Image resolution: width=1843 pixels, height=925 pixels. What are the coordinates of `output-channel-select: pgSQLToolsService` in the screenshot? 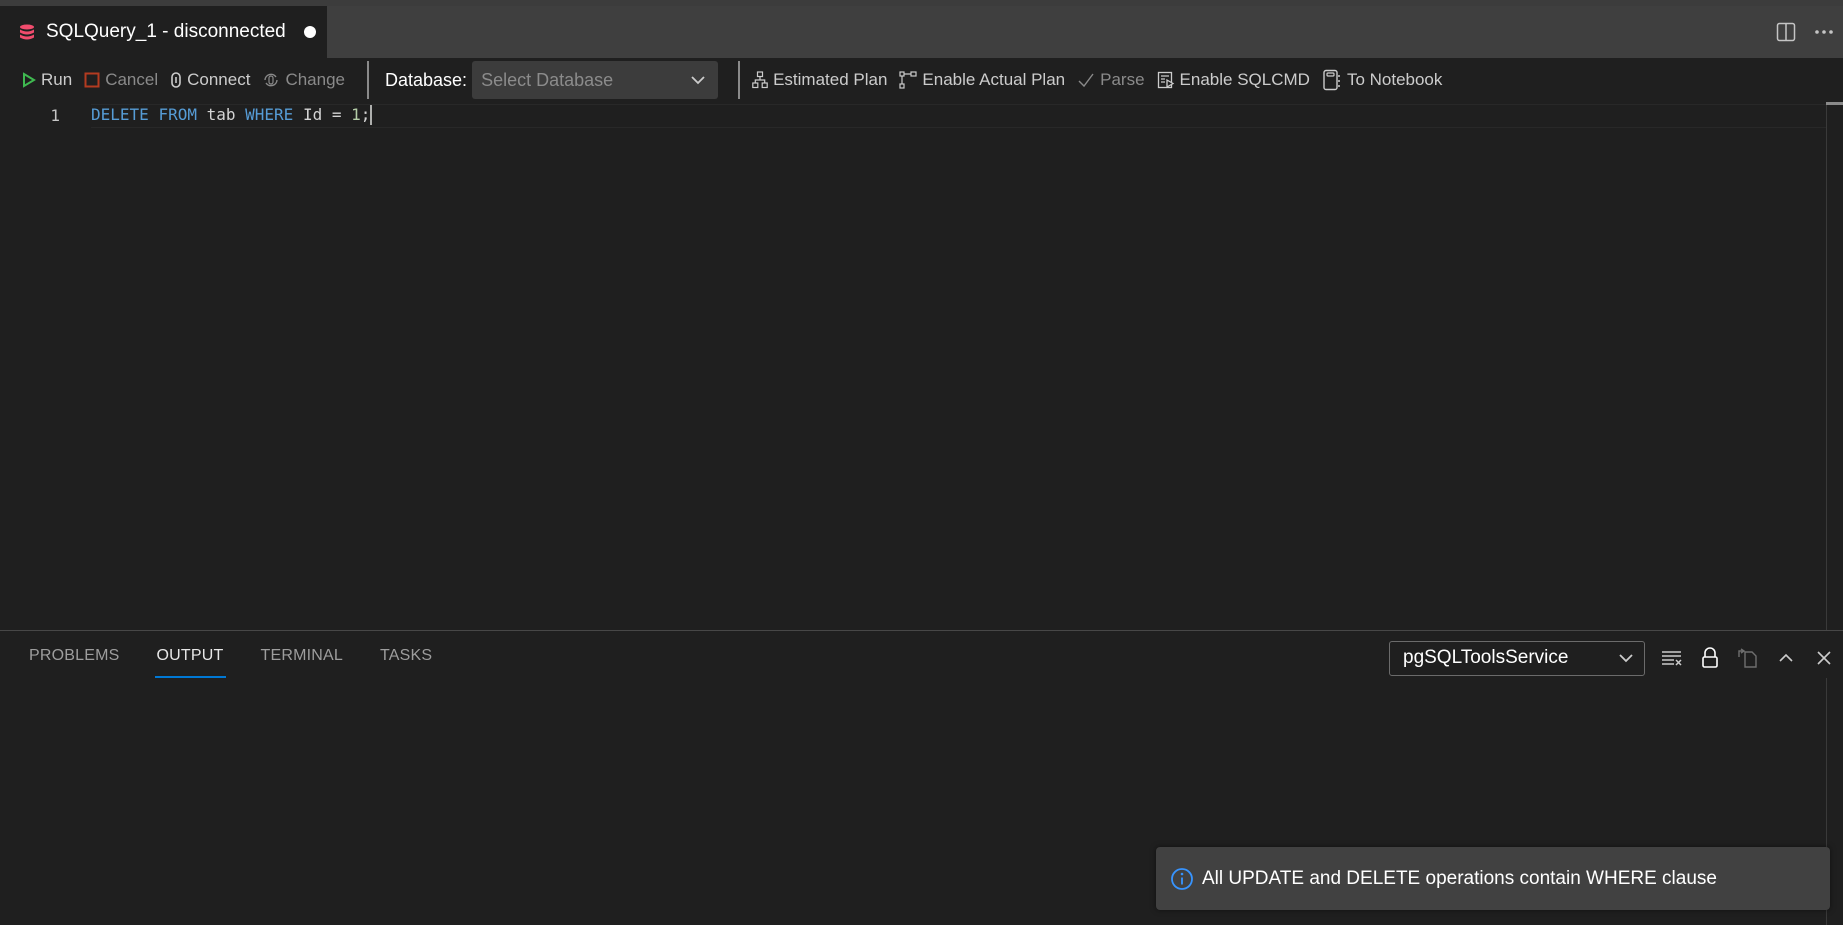 It's located at (1517, 658).